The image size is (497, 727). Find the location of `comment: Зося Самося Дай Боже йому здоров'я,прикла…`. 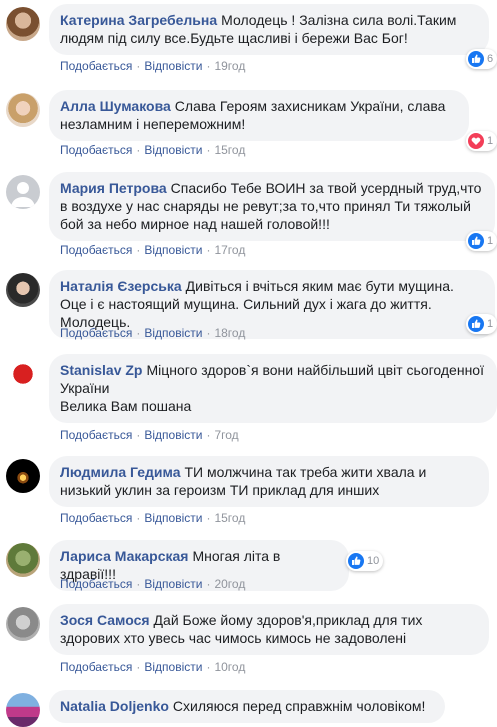

comment: Зося Самося Дай Боже йому здоров'я,прикла… is located at coordinates (248, 640).